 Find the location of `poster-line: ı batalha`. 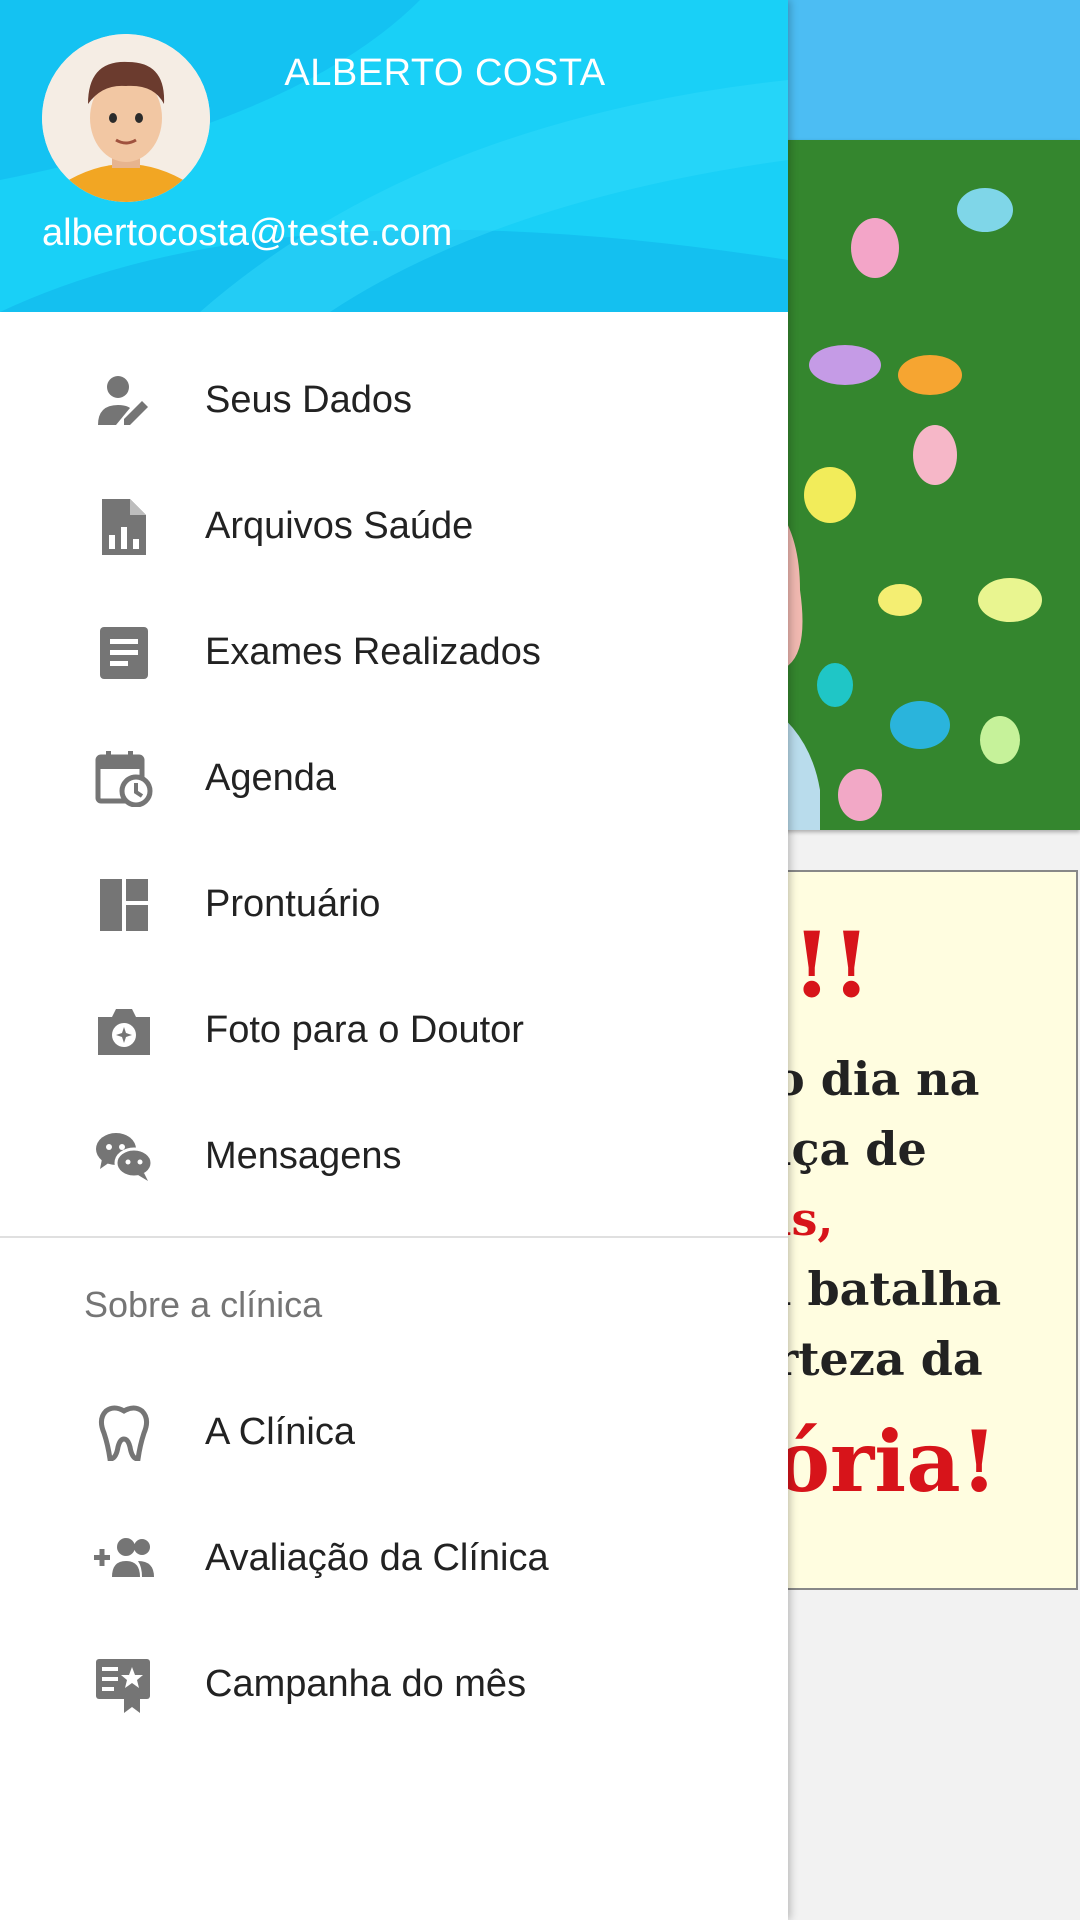

poster-line: ı batalha is located at coordinates (888, 1289).